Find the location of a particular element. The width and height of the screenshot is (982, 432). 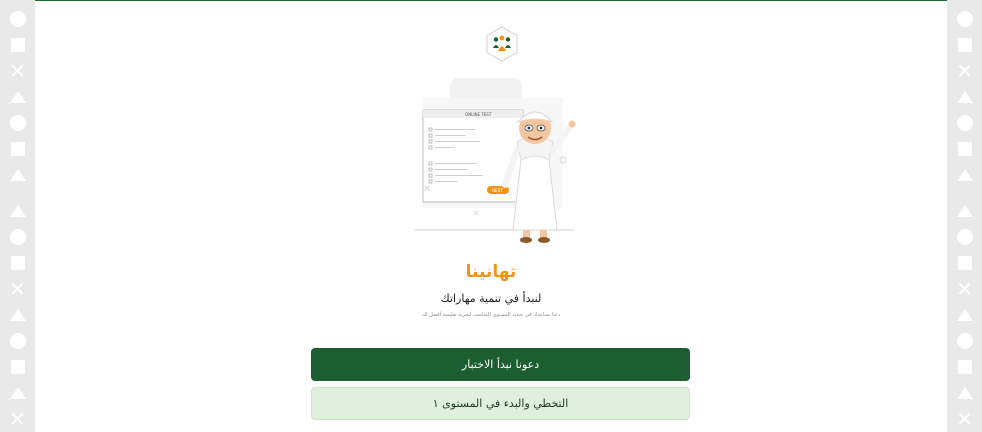

sheet-next-button: NEXT is located at coordinates (497, 190).